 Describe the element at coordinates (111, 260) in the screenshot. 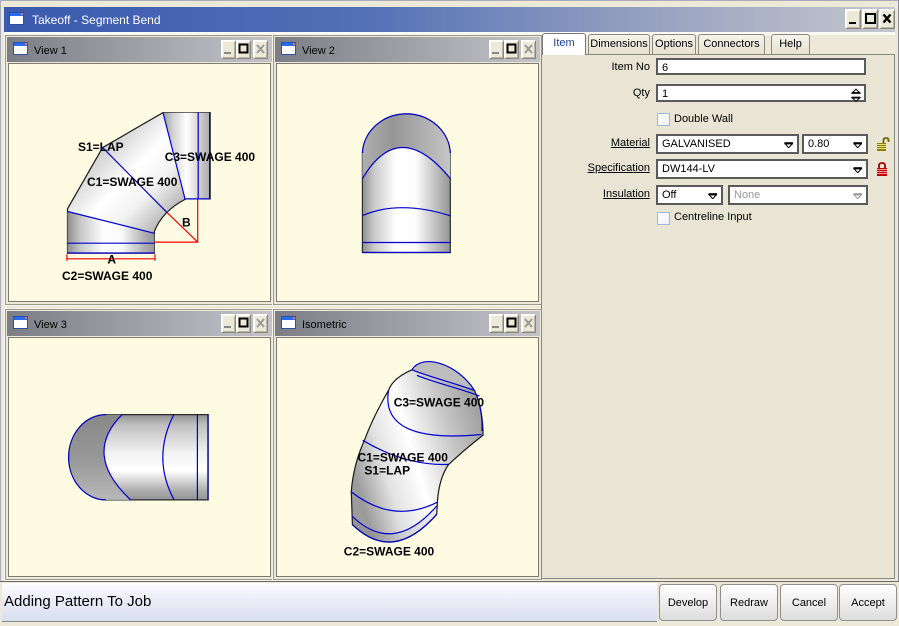

I see `svg-text: A` at that location.